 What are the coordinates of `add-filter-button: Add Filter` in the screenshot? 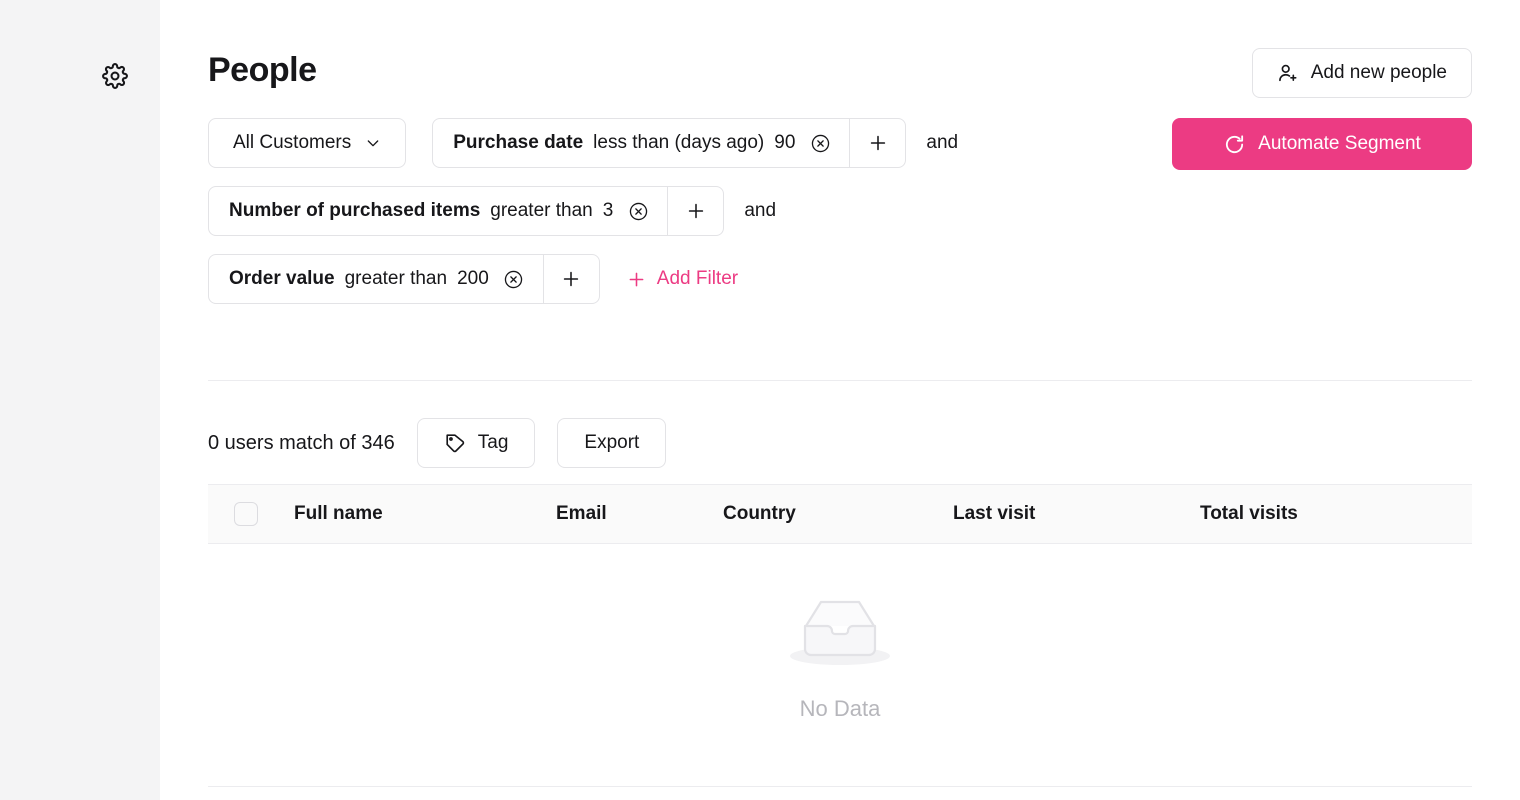 It's located at (682, 279).